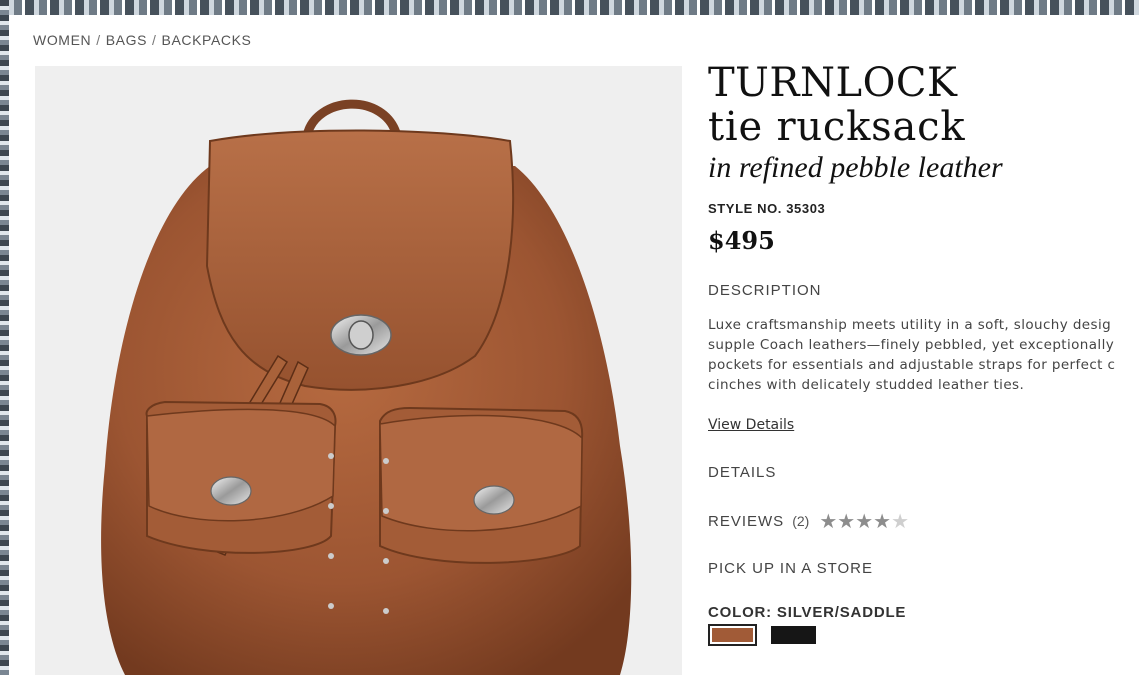  What do you see at coordinates (900, 521) in the screenshot?
I see `star-empty-icon: ★` at bounding box center [900, 521].